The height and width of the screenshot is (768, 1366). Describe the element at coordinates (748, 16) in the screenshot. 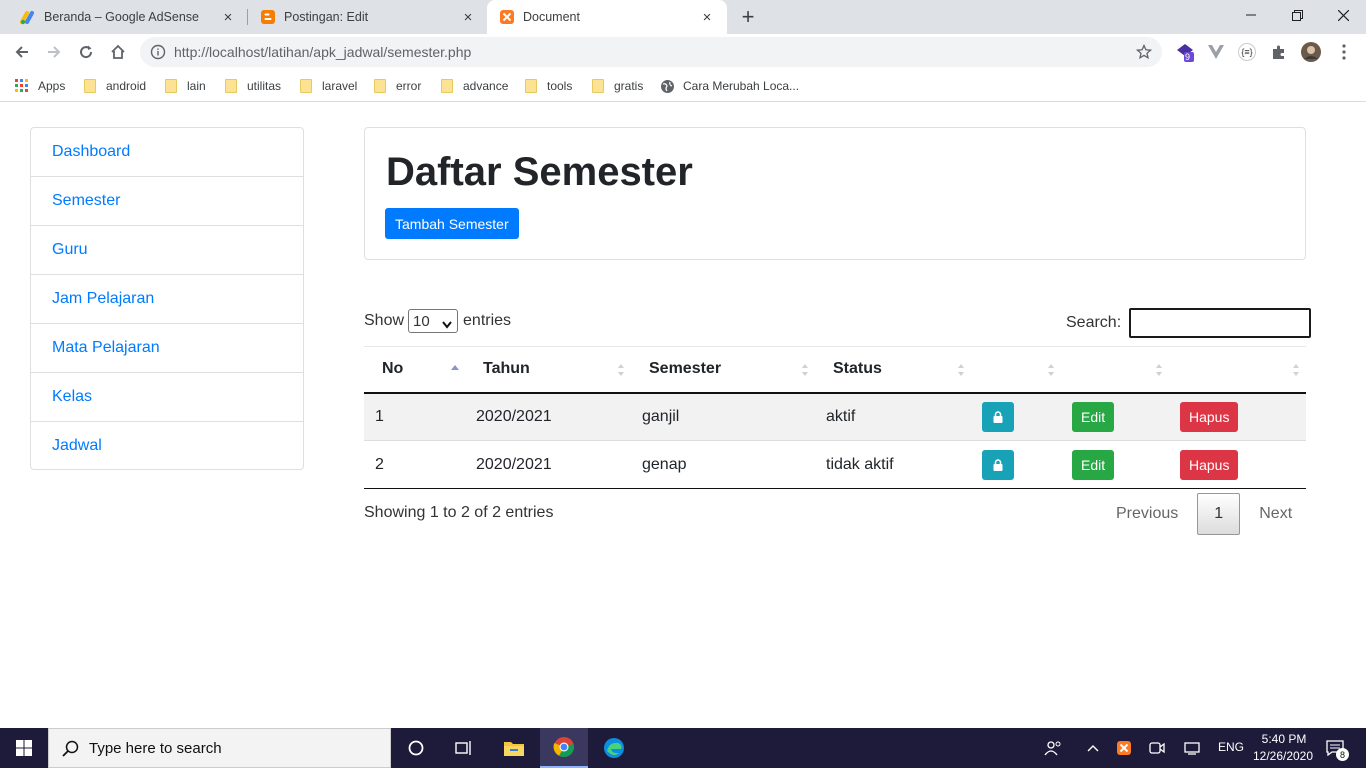

I see `new-tab-button: +` at that location.